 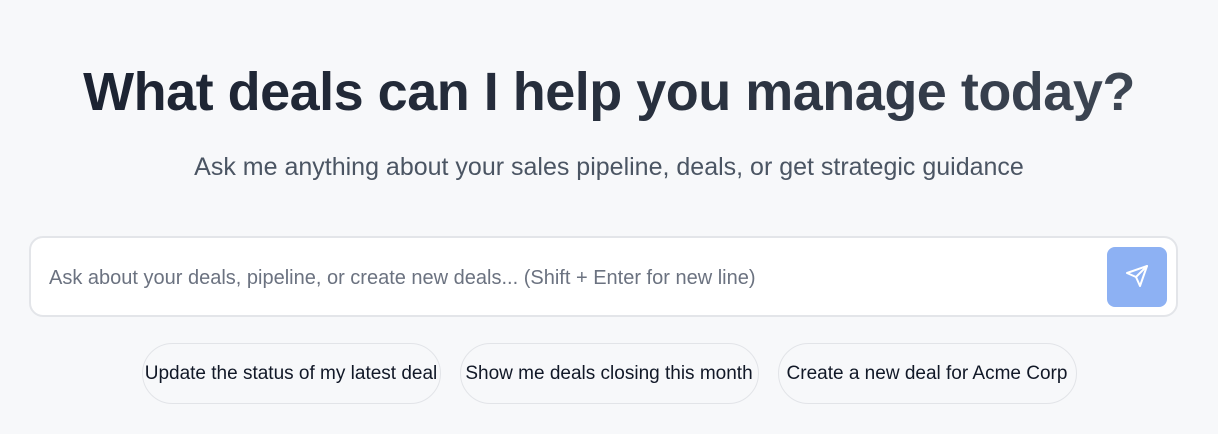 What do you see at coordinates (574, 278) in the screenshot?
I see `chat-input` at bounding box center [574, 278].